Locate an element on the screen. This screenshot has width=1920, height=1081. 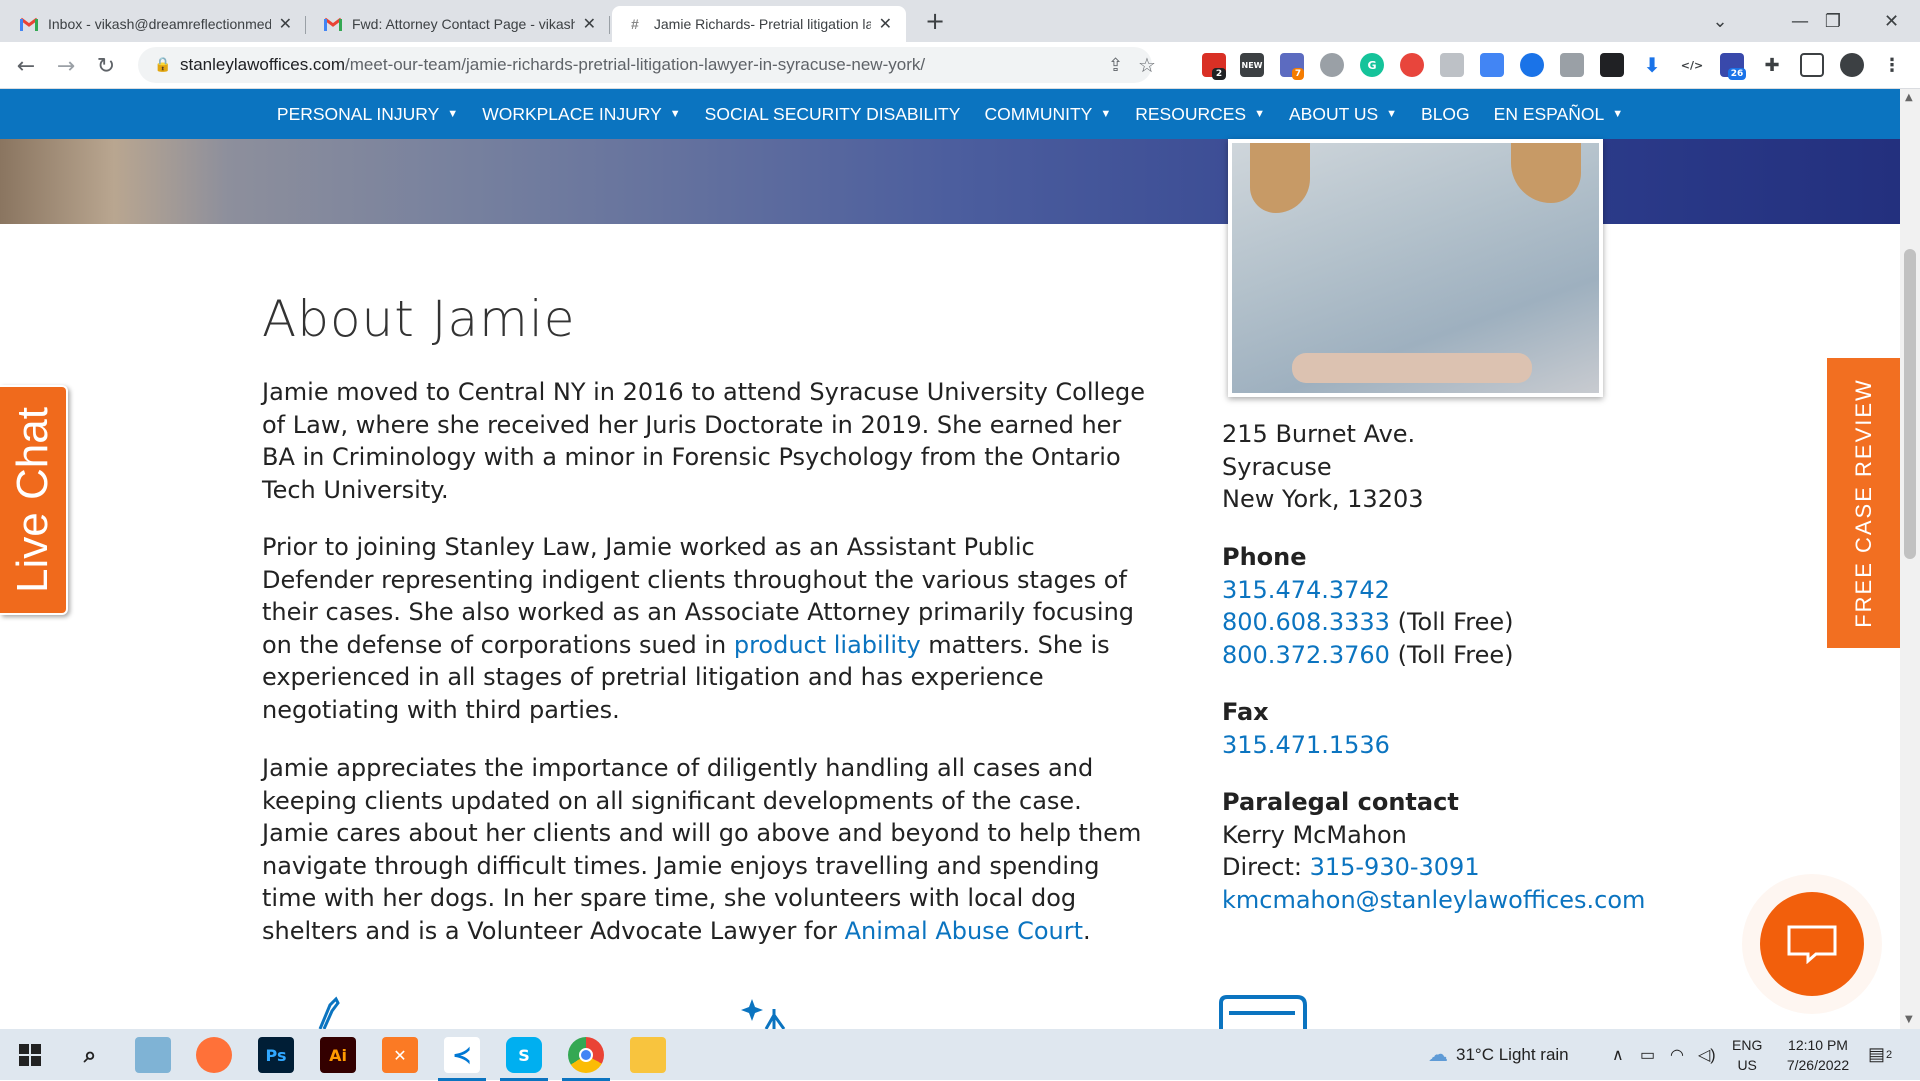
direct-phone-link: 315-930-3091 is located at coordinates (1395, 867).